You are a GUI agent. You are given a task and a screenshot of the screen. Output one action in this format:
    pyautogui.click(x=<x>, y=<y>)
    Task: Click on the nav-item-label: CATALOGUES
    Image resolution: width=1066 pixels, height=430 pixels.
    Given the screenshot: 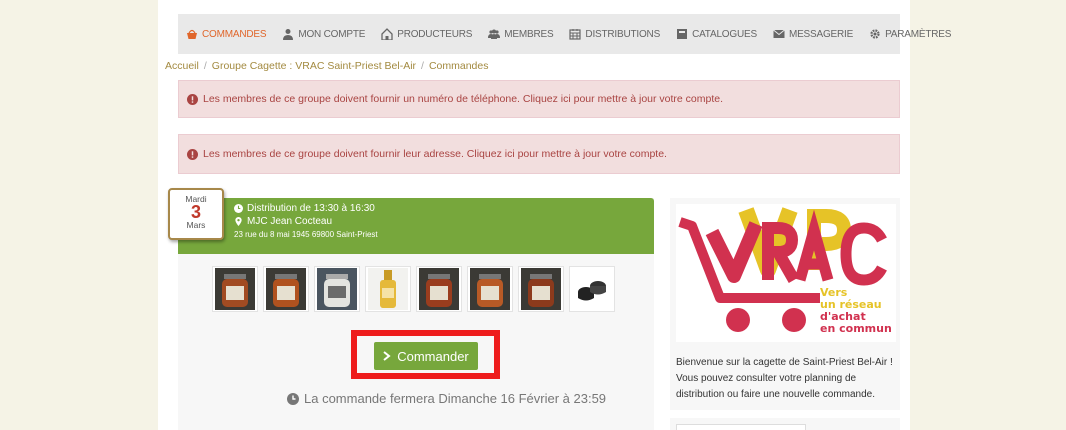 What is the action you would take?
    pyautogui.click(x=724, y=34)
    